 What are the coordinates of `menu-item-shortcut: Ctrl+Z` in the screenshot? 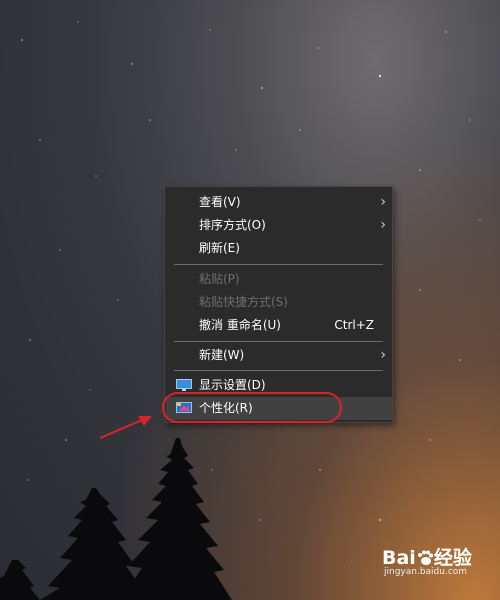 It's located at (354, 325).